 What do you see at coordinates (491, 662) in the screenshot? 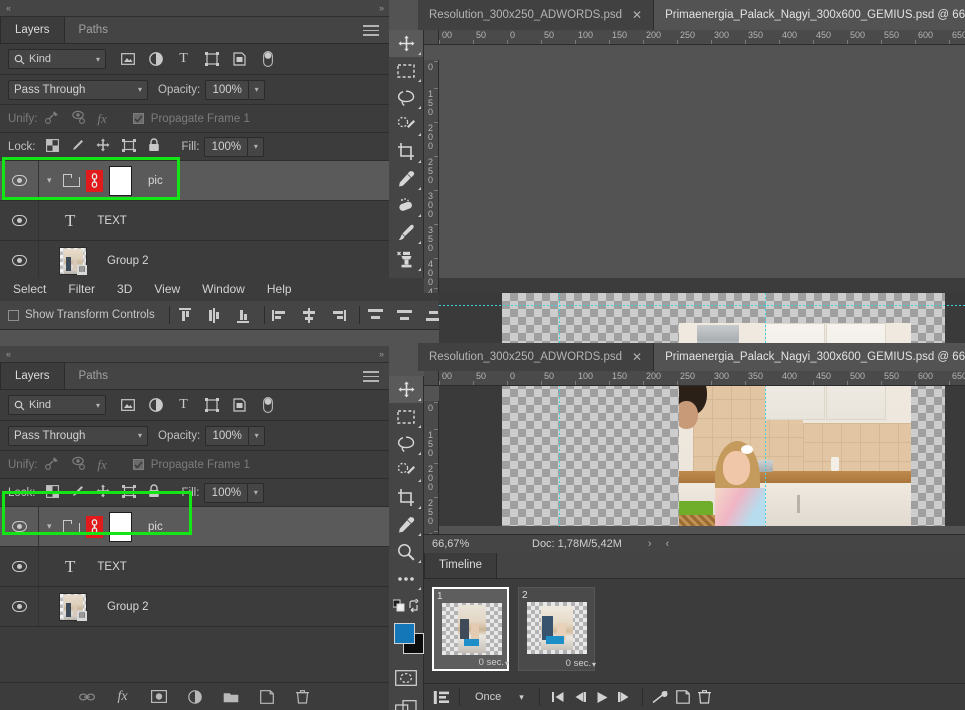
I see `timeline-frame-1-duration: 0 sec.` at bounding box center [491, 662].